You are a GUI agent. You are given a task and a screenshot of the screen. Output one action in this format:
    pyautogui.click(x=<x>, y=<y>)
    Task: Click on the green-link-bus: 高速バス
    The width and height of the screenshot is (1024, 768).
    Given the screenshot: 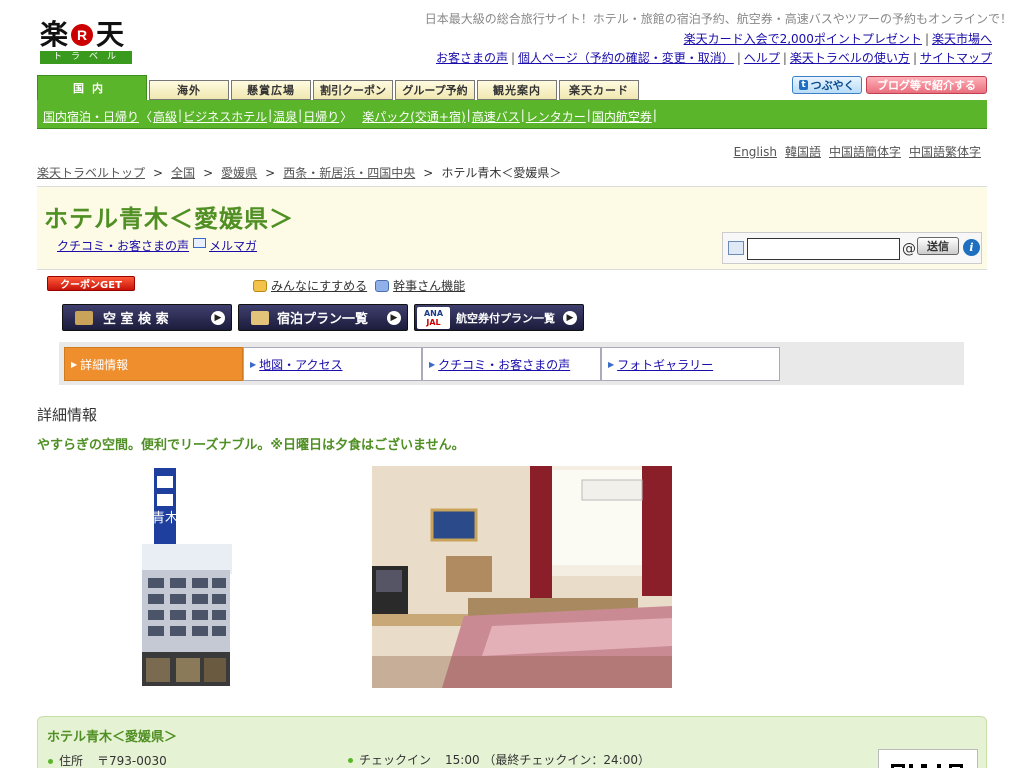 What is the action you would take?
    pyautogui.click(x=496, y=116)
    